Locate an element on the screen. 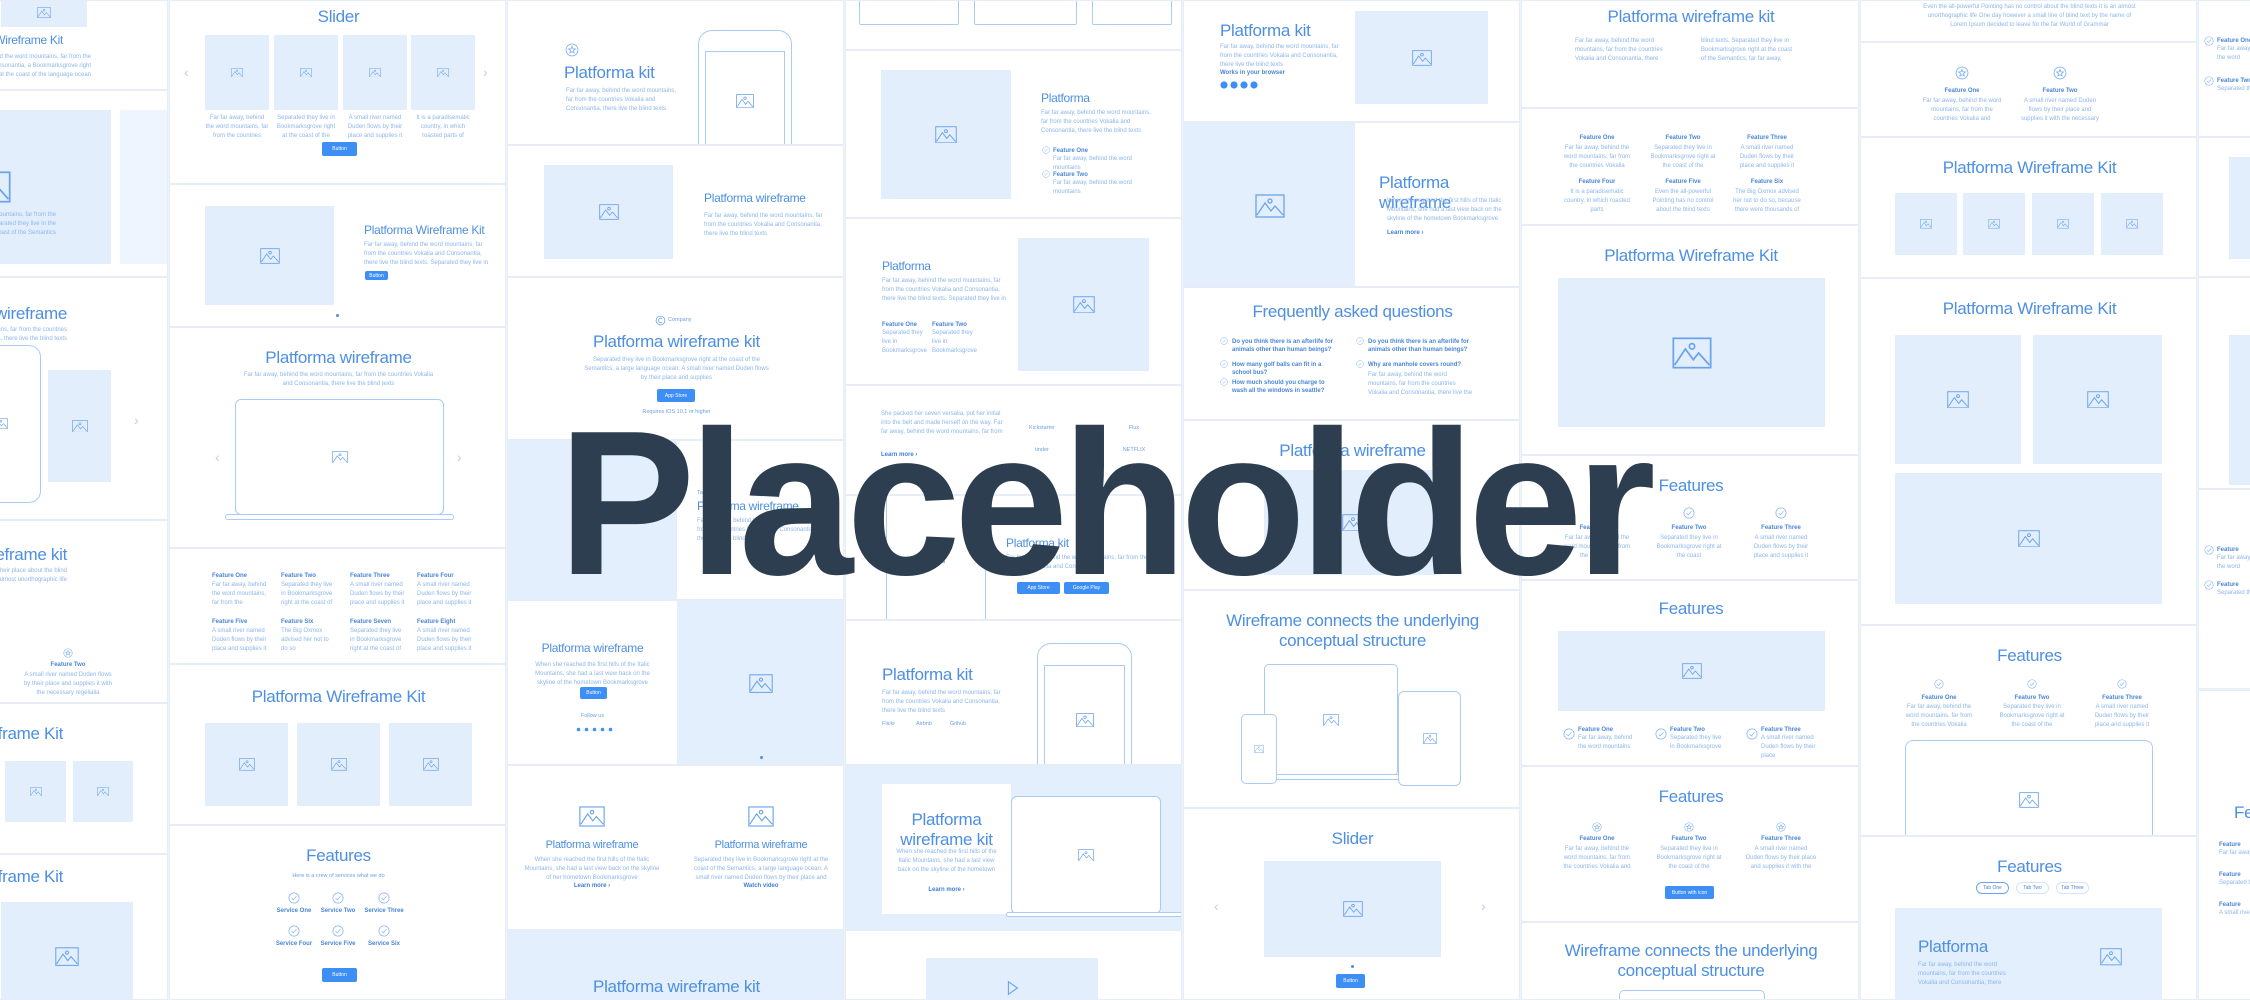 The height and width of the screenshot is (1000, 2250). feature-text: Separated they live in Bookmarksgrove is located at coordinates (1696, 742).